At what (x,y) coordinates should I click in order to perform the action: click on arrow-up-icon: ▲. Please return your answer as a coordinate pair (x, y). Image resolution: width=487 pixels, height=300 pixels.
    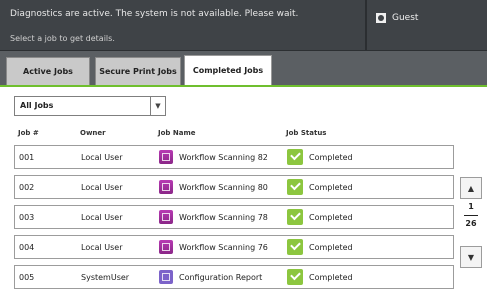
    Looking at the image, I should click on (471, 188).